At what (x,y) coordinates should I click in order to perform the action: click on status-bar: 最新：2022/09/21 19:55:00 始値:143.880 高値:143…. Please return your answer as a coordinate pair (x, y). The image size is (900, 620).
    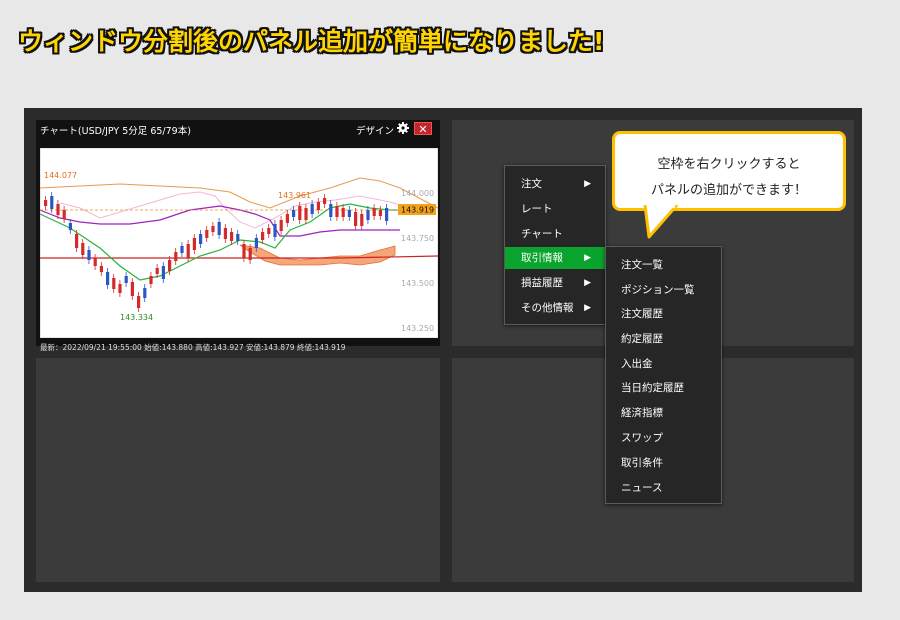
    Looking at the image, I should click on (193, 347).